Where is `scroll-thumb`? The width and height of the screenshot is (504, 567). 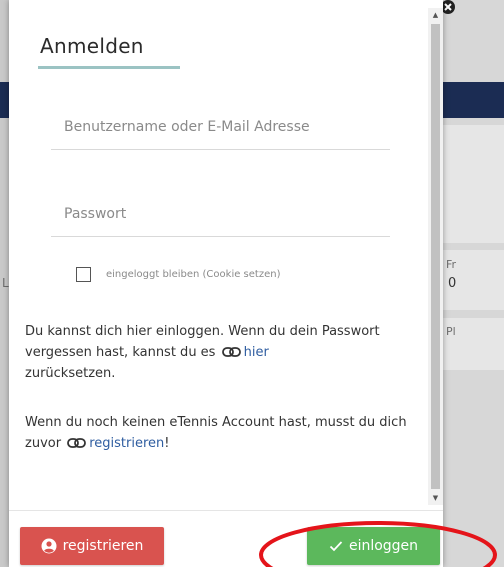
scroll-thumb is located at coordinates (435, 256).